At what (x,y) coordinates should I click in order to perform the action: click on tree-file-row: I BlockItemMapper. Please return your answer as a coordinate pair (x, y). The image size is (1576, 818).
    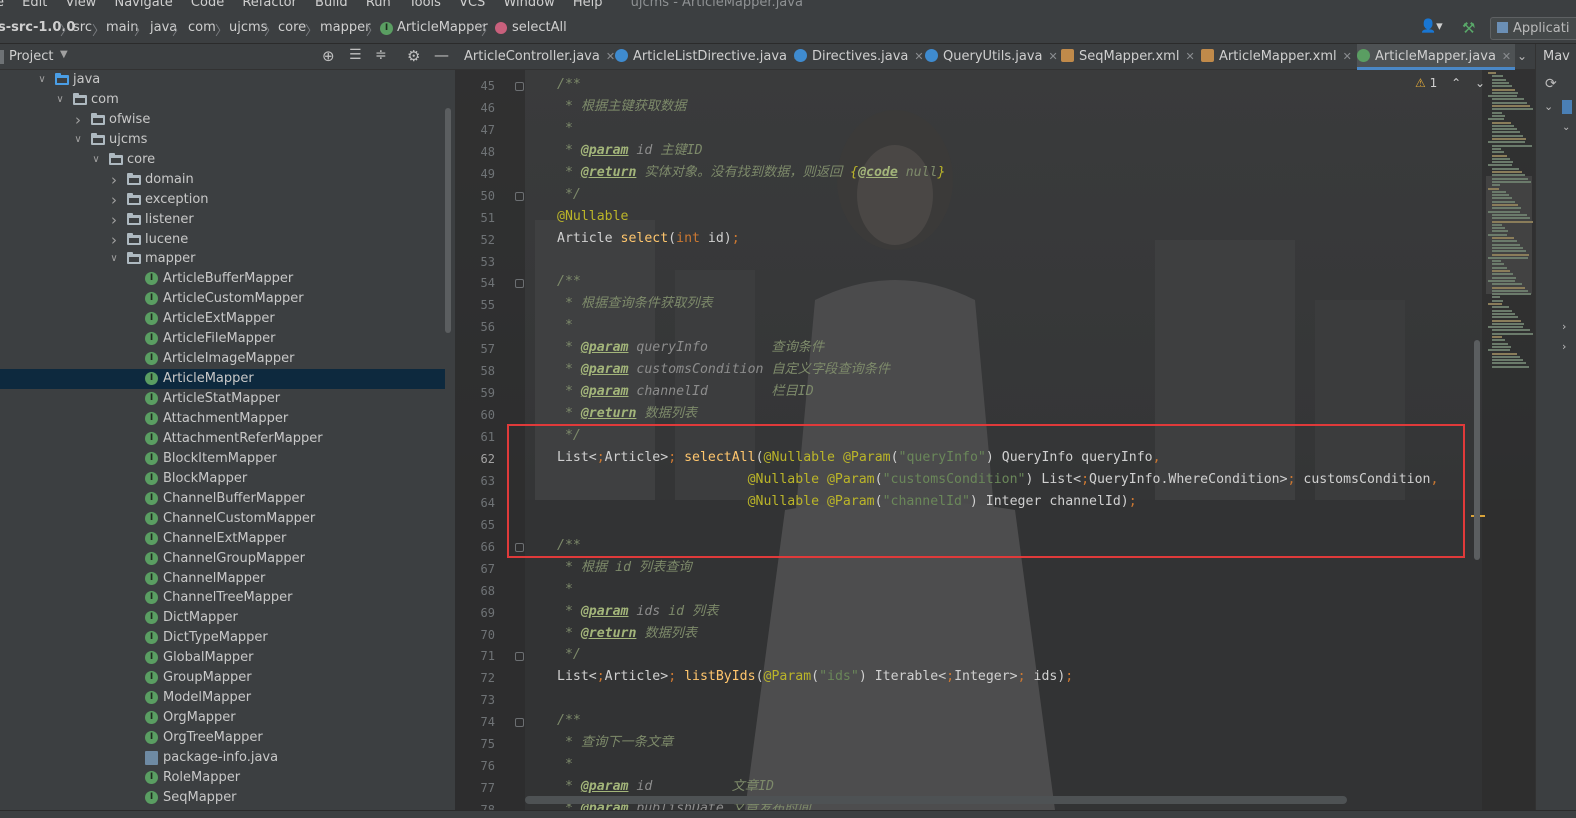
    Looking at the image, I should click on (222, 459).